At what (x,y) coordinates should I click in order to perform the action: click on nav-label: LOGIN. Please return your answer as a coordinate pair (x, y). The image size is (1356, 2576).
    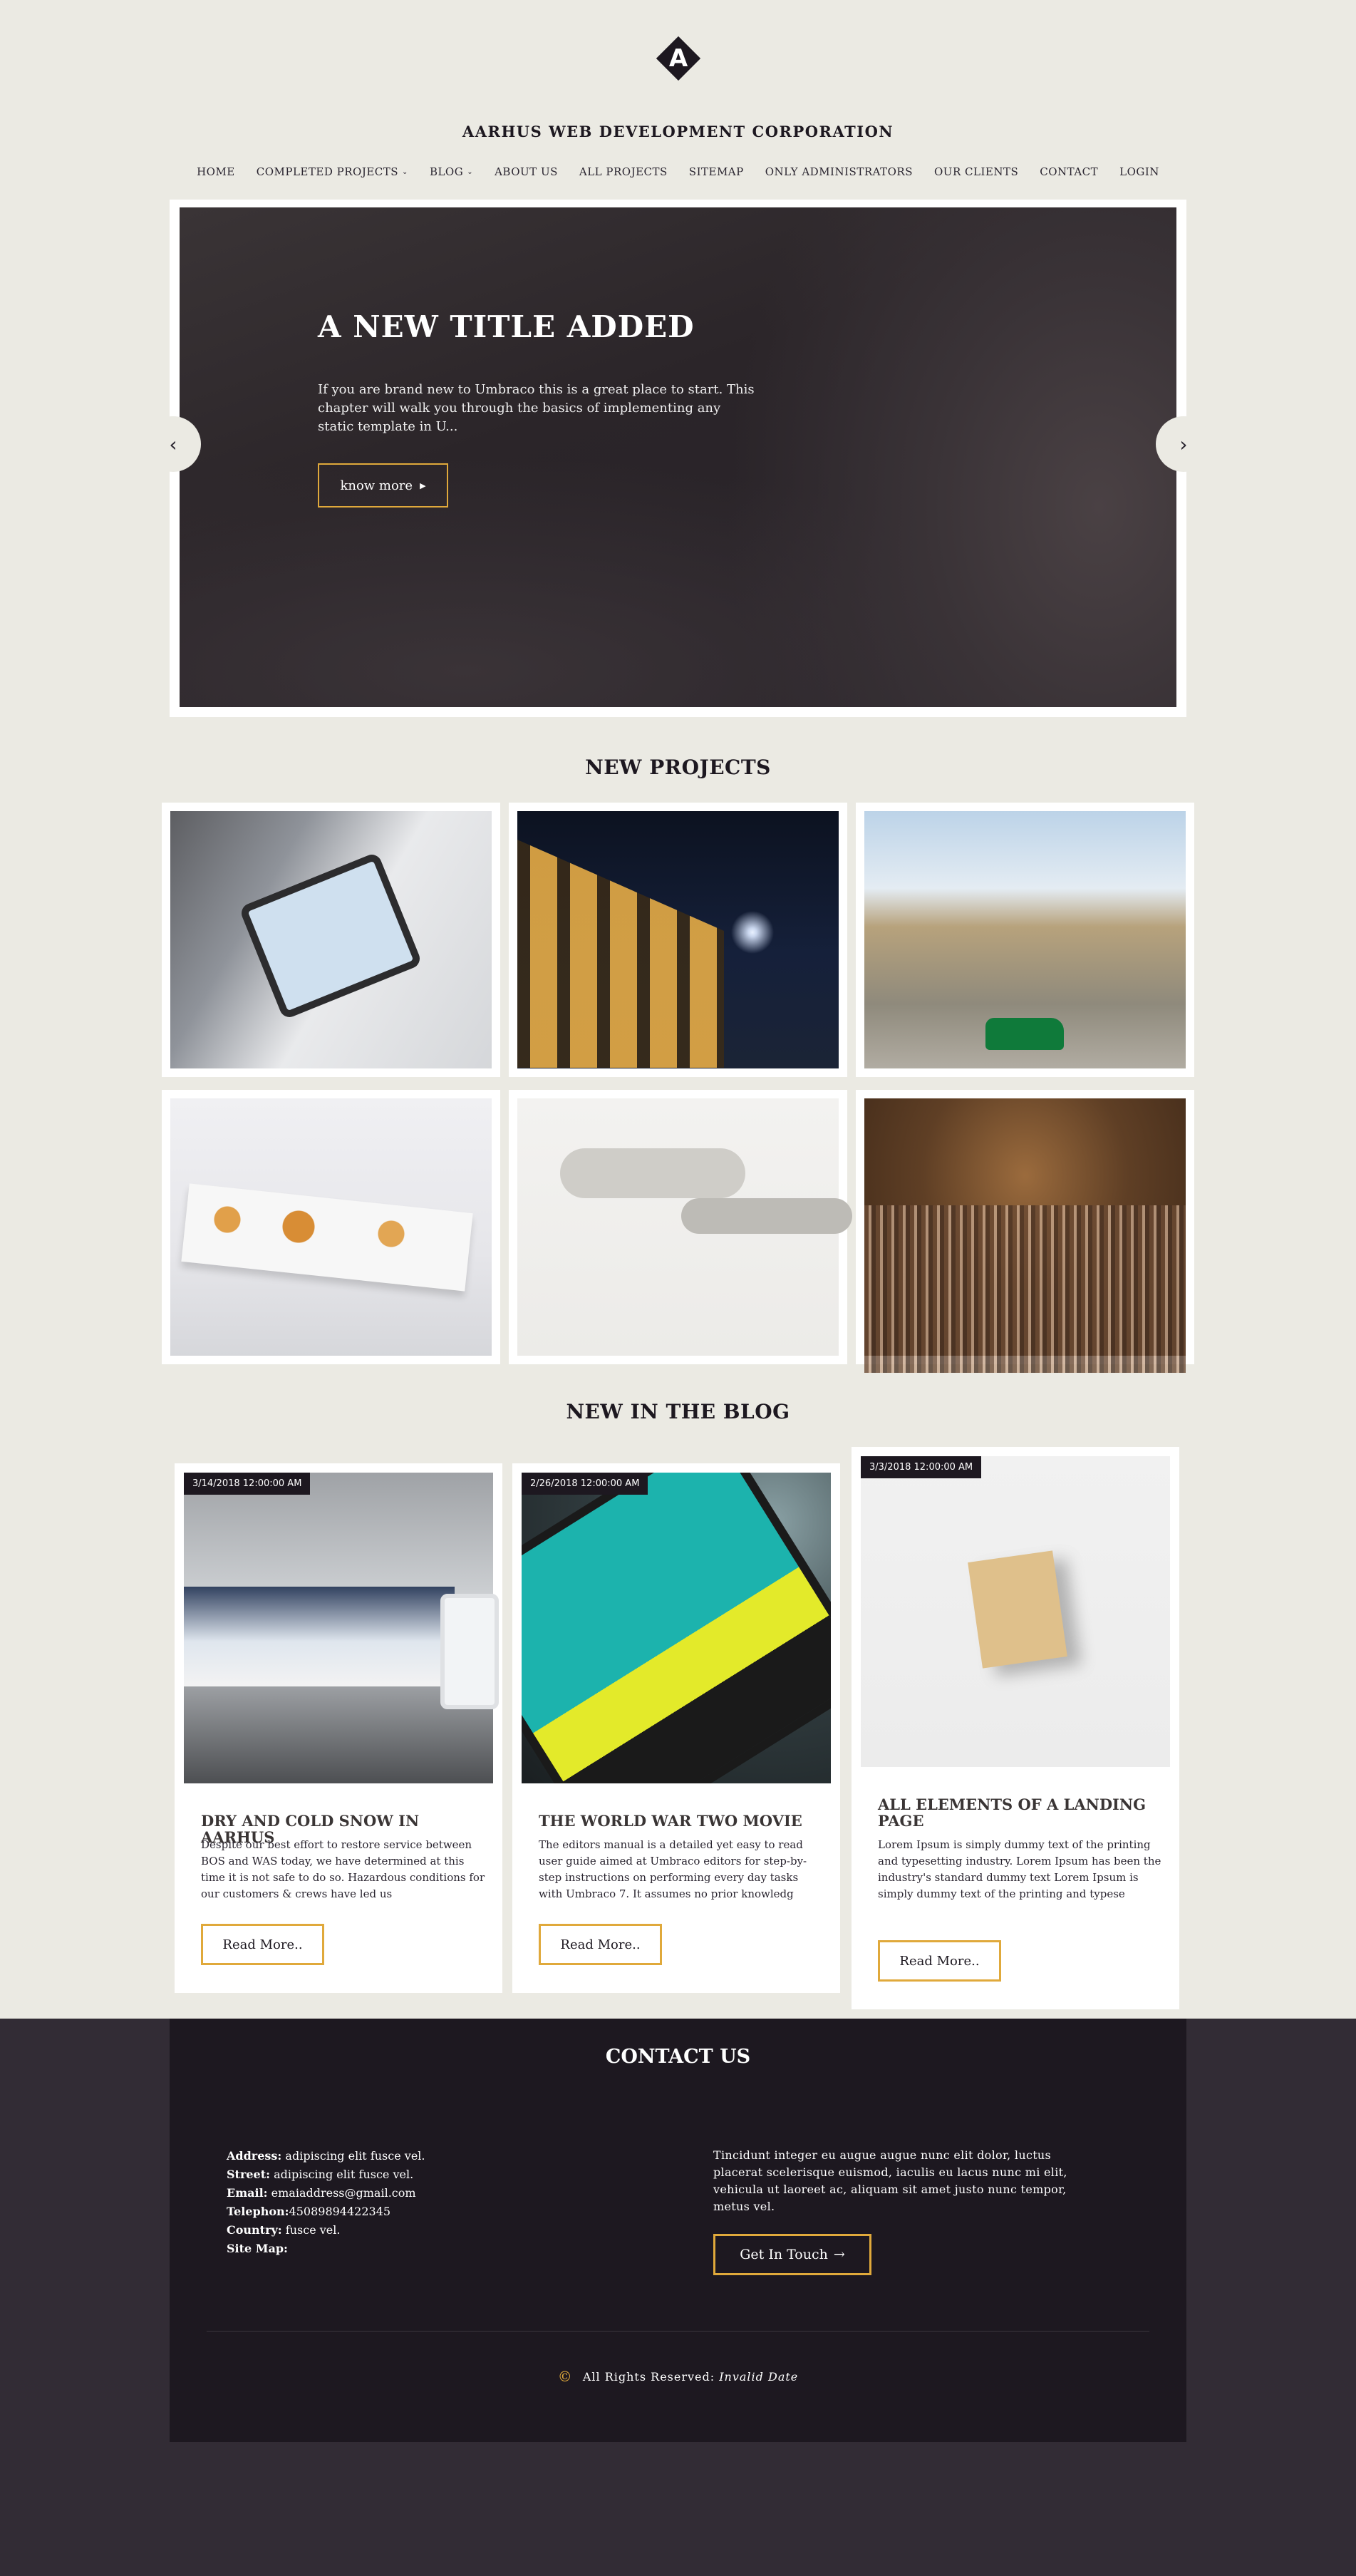
    Looking at the image, I should click on (1139, 171).